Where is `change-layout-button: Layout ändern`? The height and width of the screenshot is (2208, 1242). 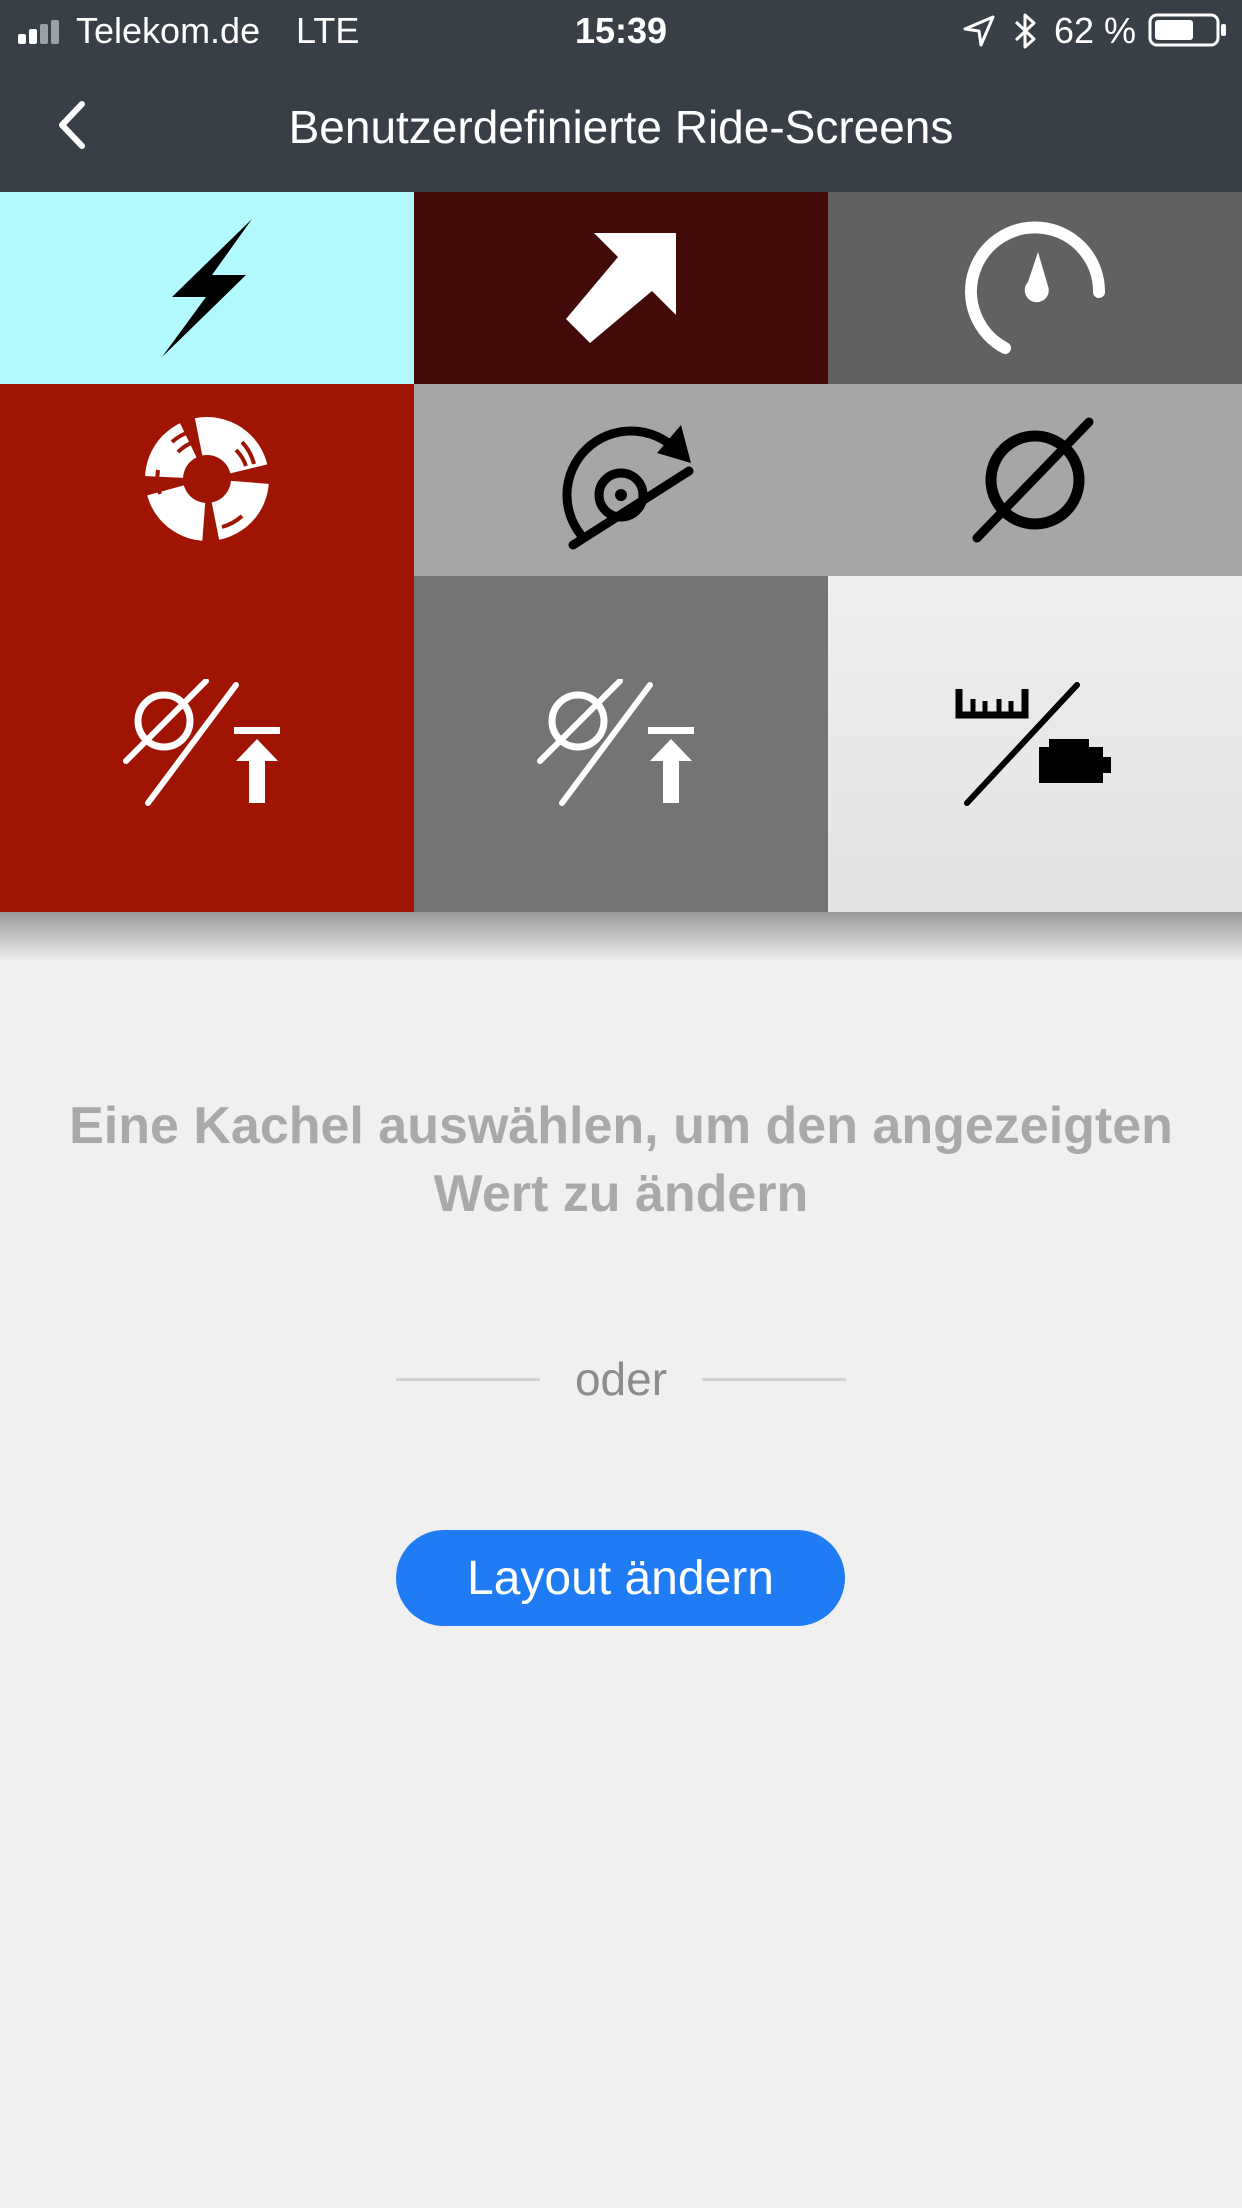
change-layout-button: Layout ändern is located at coordinates (620, 1578).